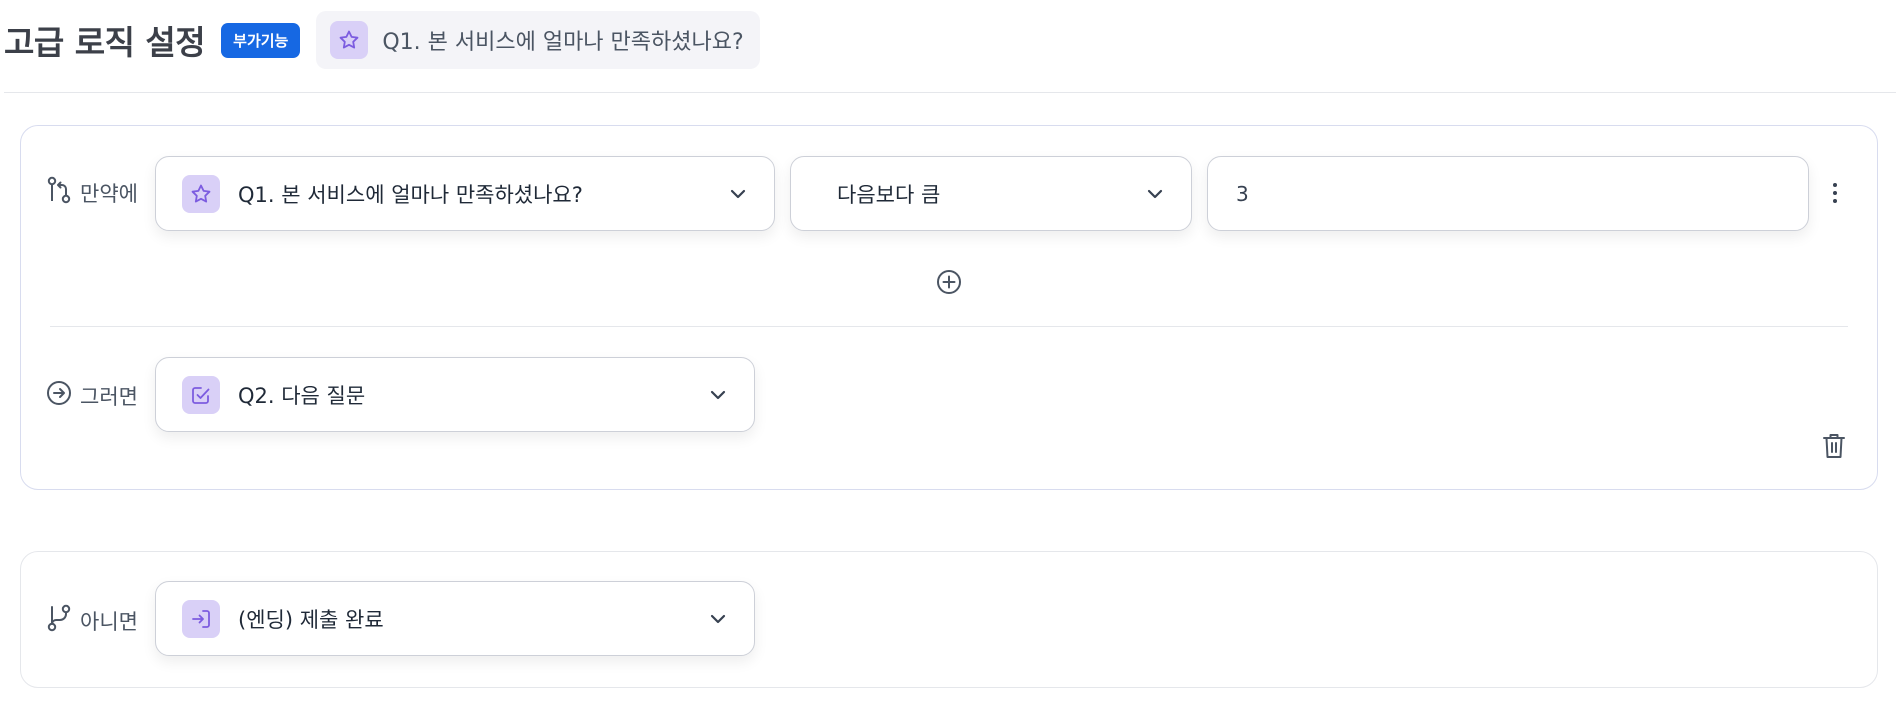 The width and height of the screenshot is (1896, 708). Describe the element at coordinates (201, 618) in the screenshot. I see `login-arrow-icon` at that location.